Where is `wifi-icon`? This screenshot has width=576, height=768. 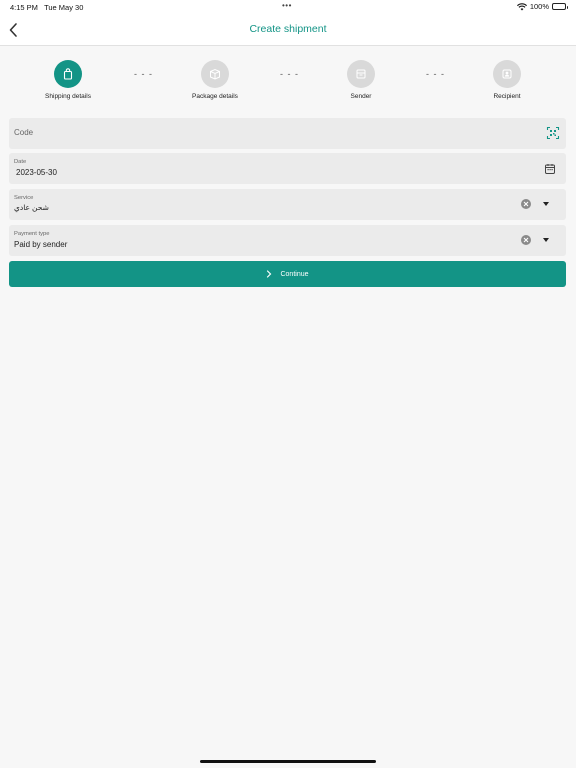
wifi-icon is located at coordinates (521, 6).